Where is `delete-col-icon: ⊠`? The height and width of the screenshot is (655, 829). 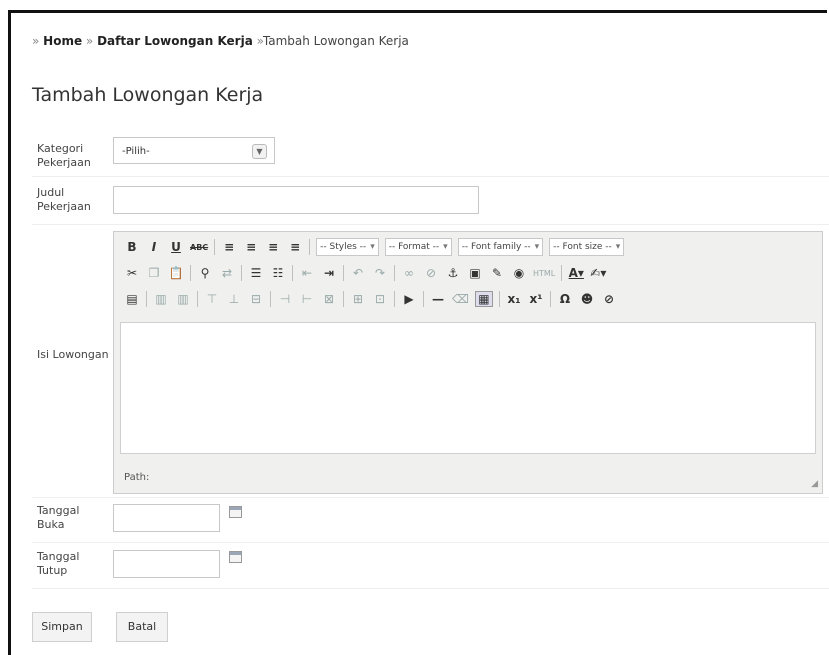
delete-col-icon: ⊠ is located at coordinates (329, 299).